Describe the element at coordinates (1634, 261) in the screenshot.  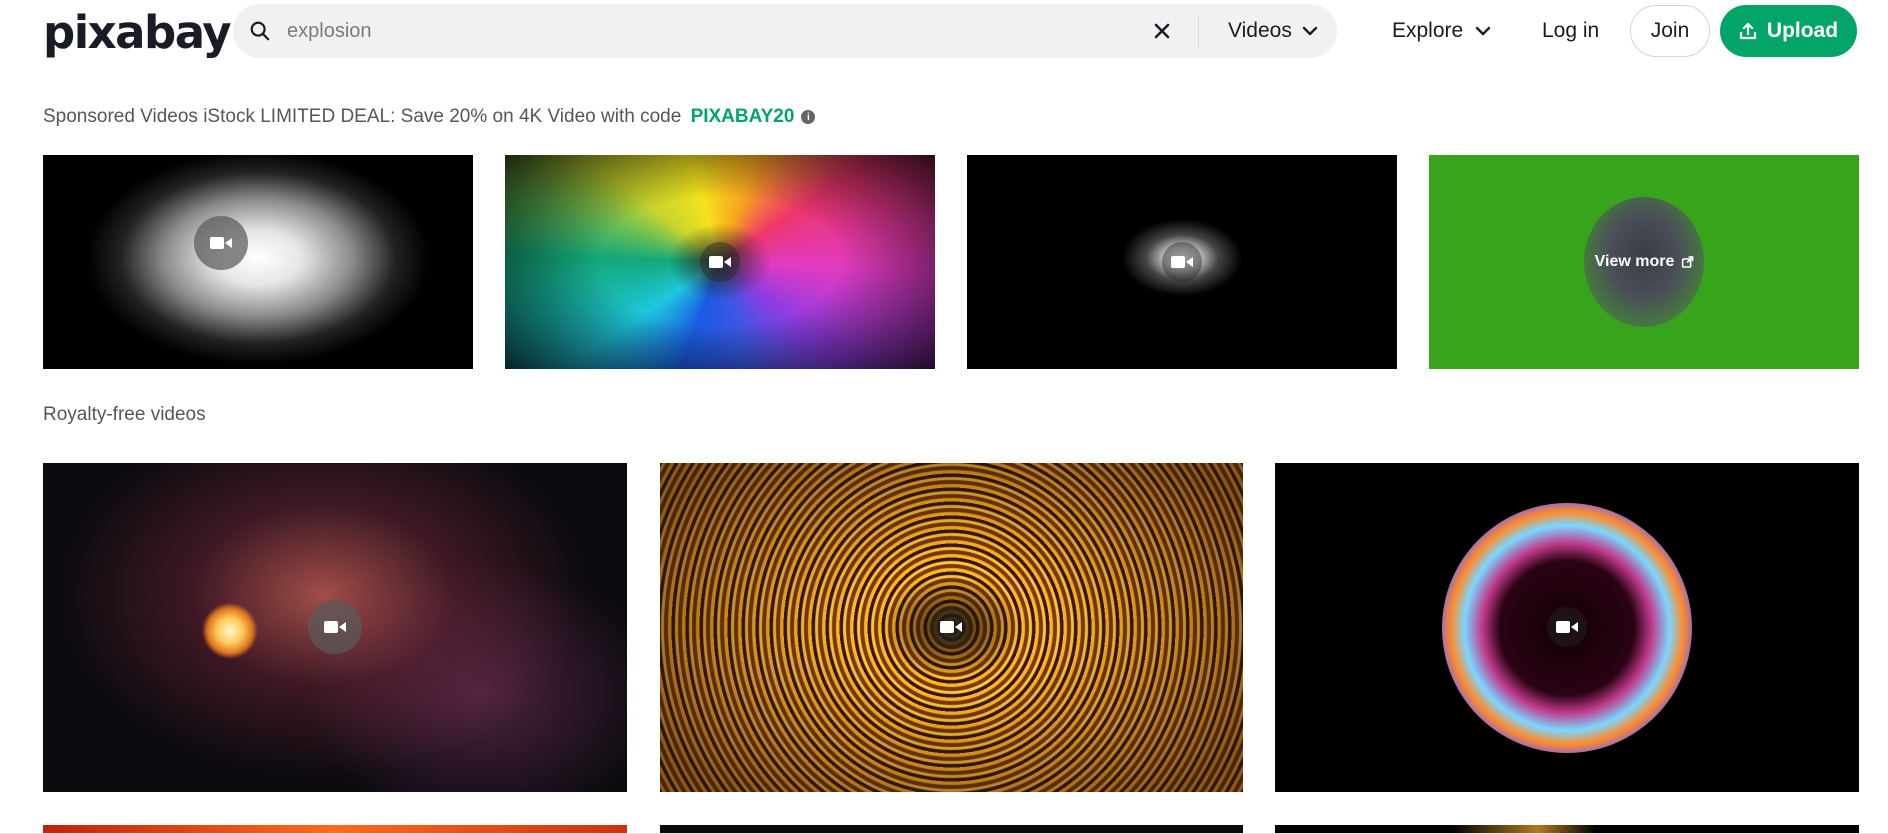
I see `view-more-label: View more` at that location.